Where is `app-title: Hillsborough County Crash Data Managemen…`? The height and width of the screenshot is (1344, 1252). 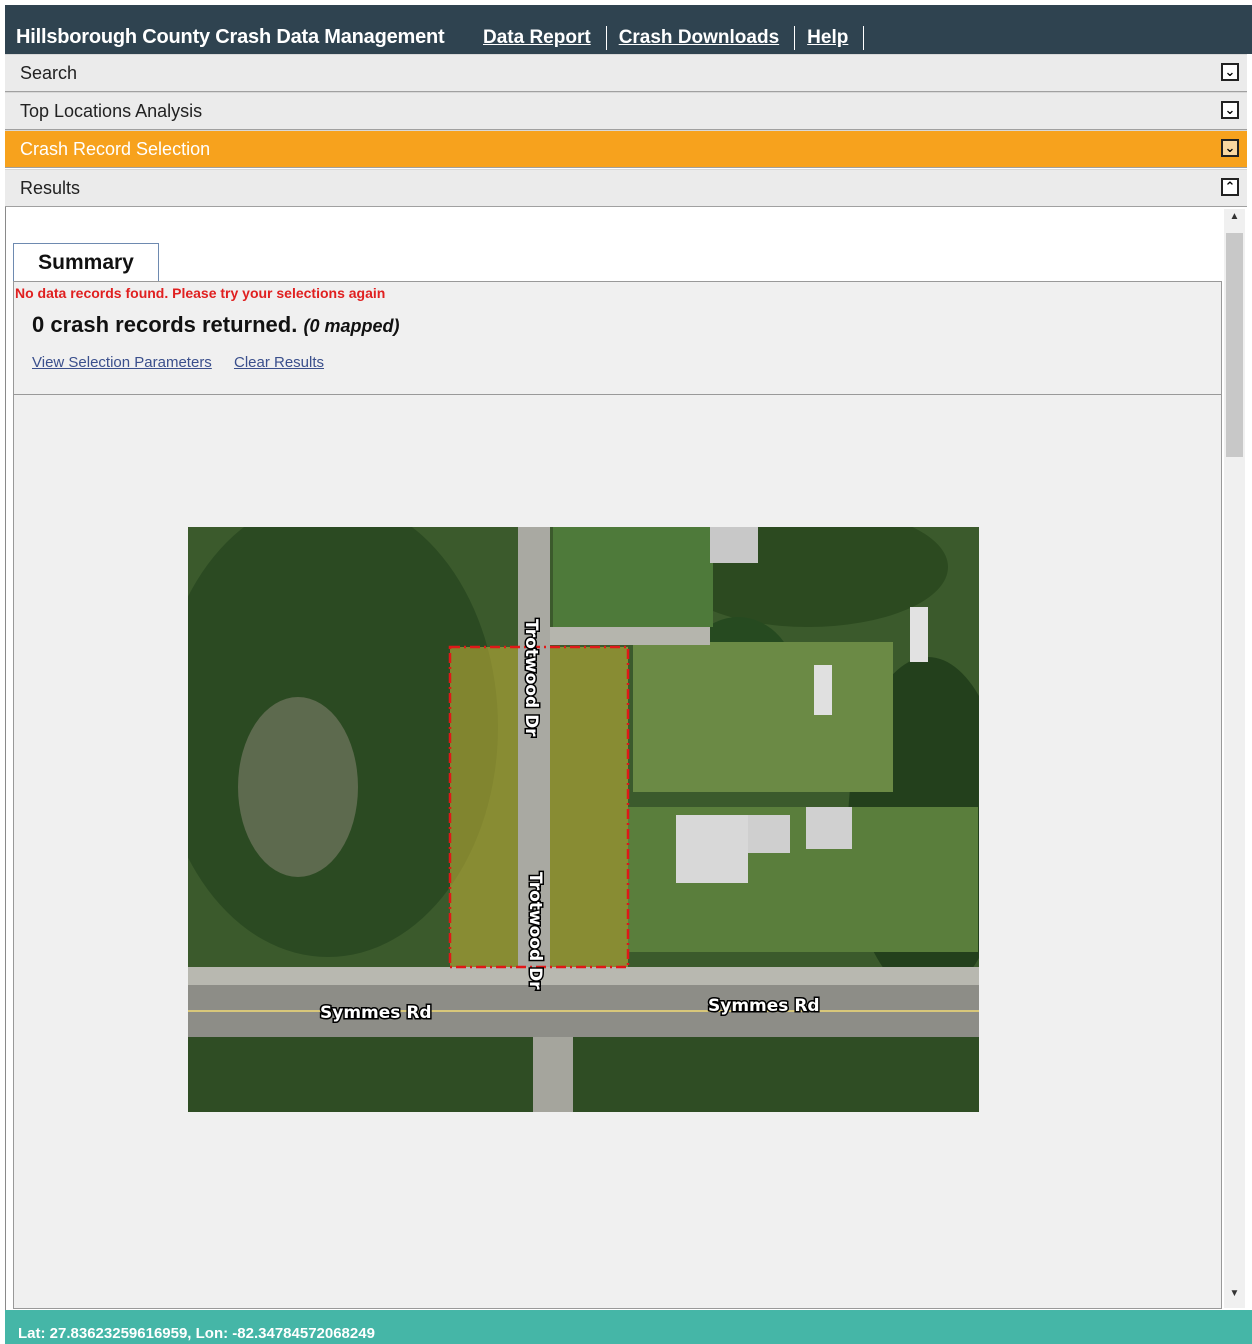
app-title: Hillsborough County Crash Data Managemen… is located at coordinates (230, 37).